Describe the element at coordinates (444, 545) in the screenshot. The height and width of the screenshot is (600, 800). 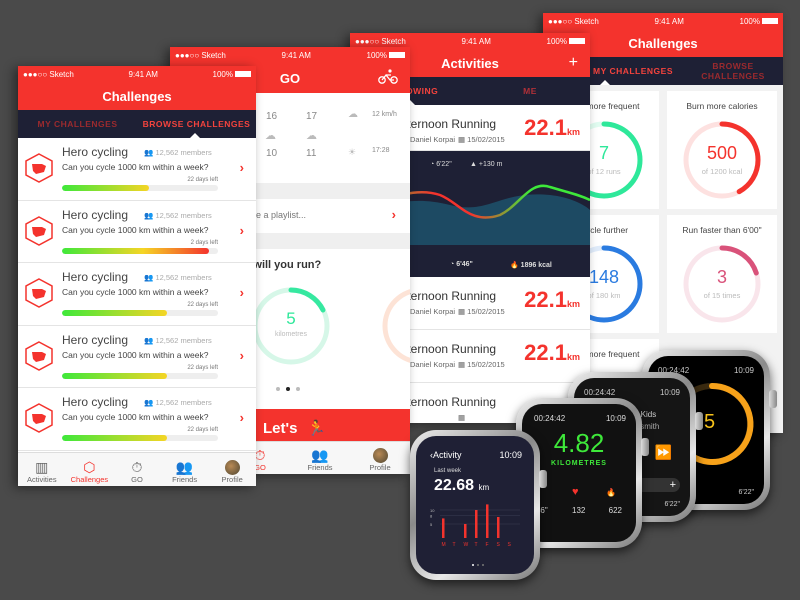
I see `day-label: M` at that location.